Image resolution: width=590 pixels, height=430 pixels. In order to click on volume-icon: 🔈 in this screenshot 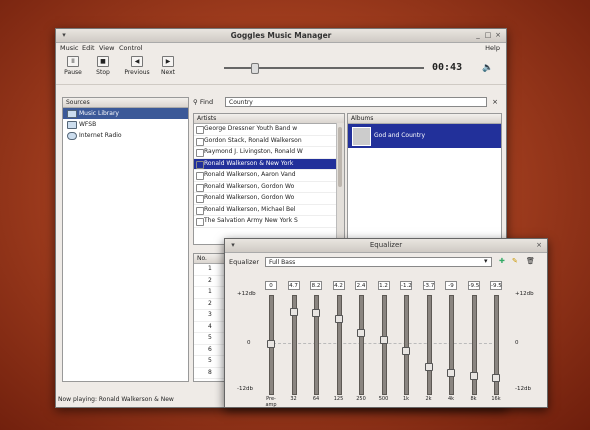, I will do `click(487, 68)`.